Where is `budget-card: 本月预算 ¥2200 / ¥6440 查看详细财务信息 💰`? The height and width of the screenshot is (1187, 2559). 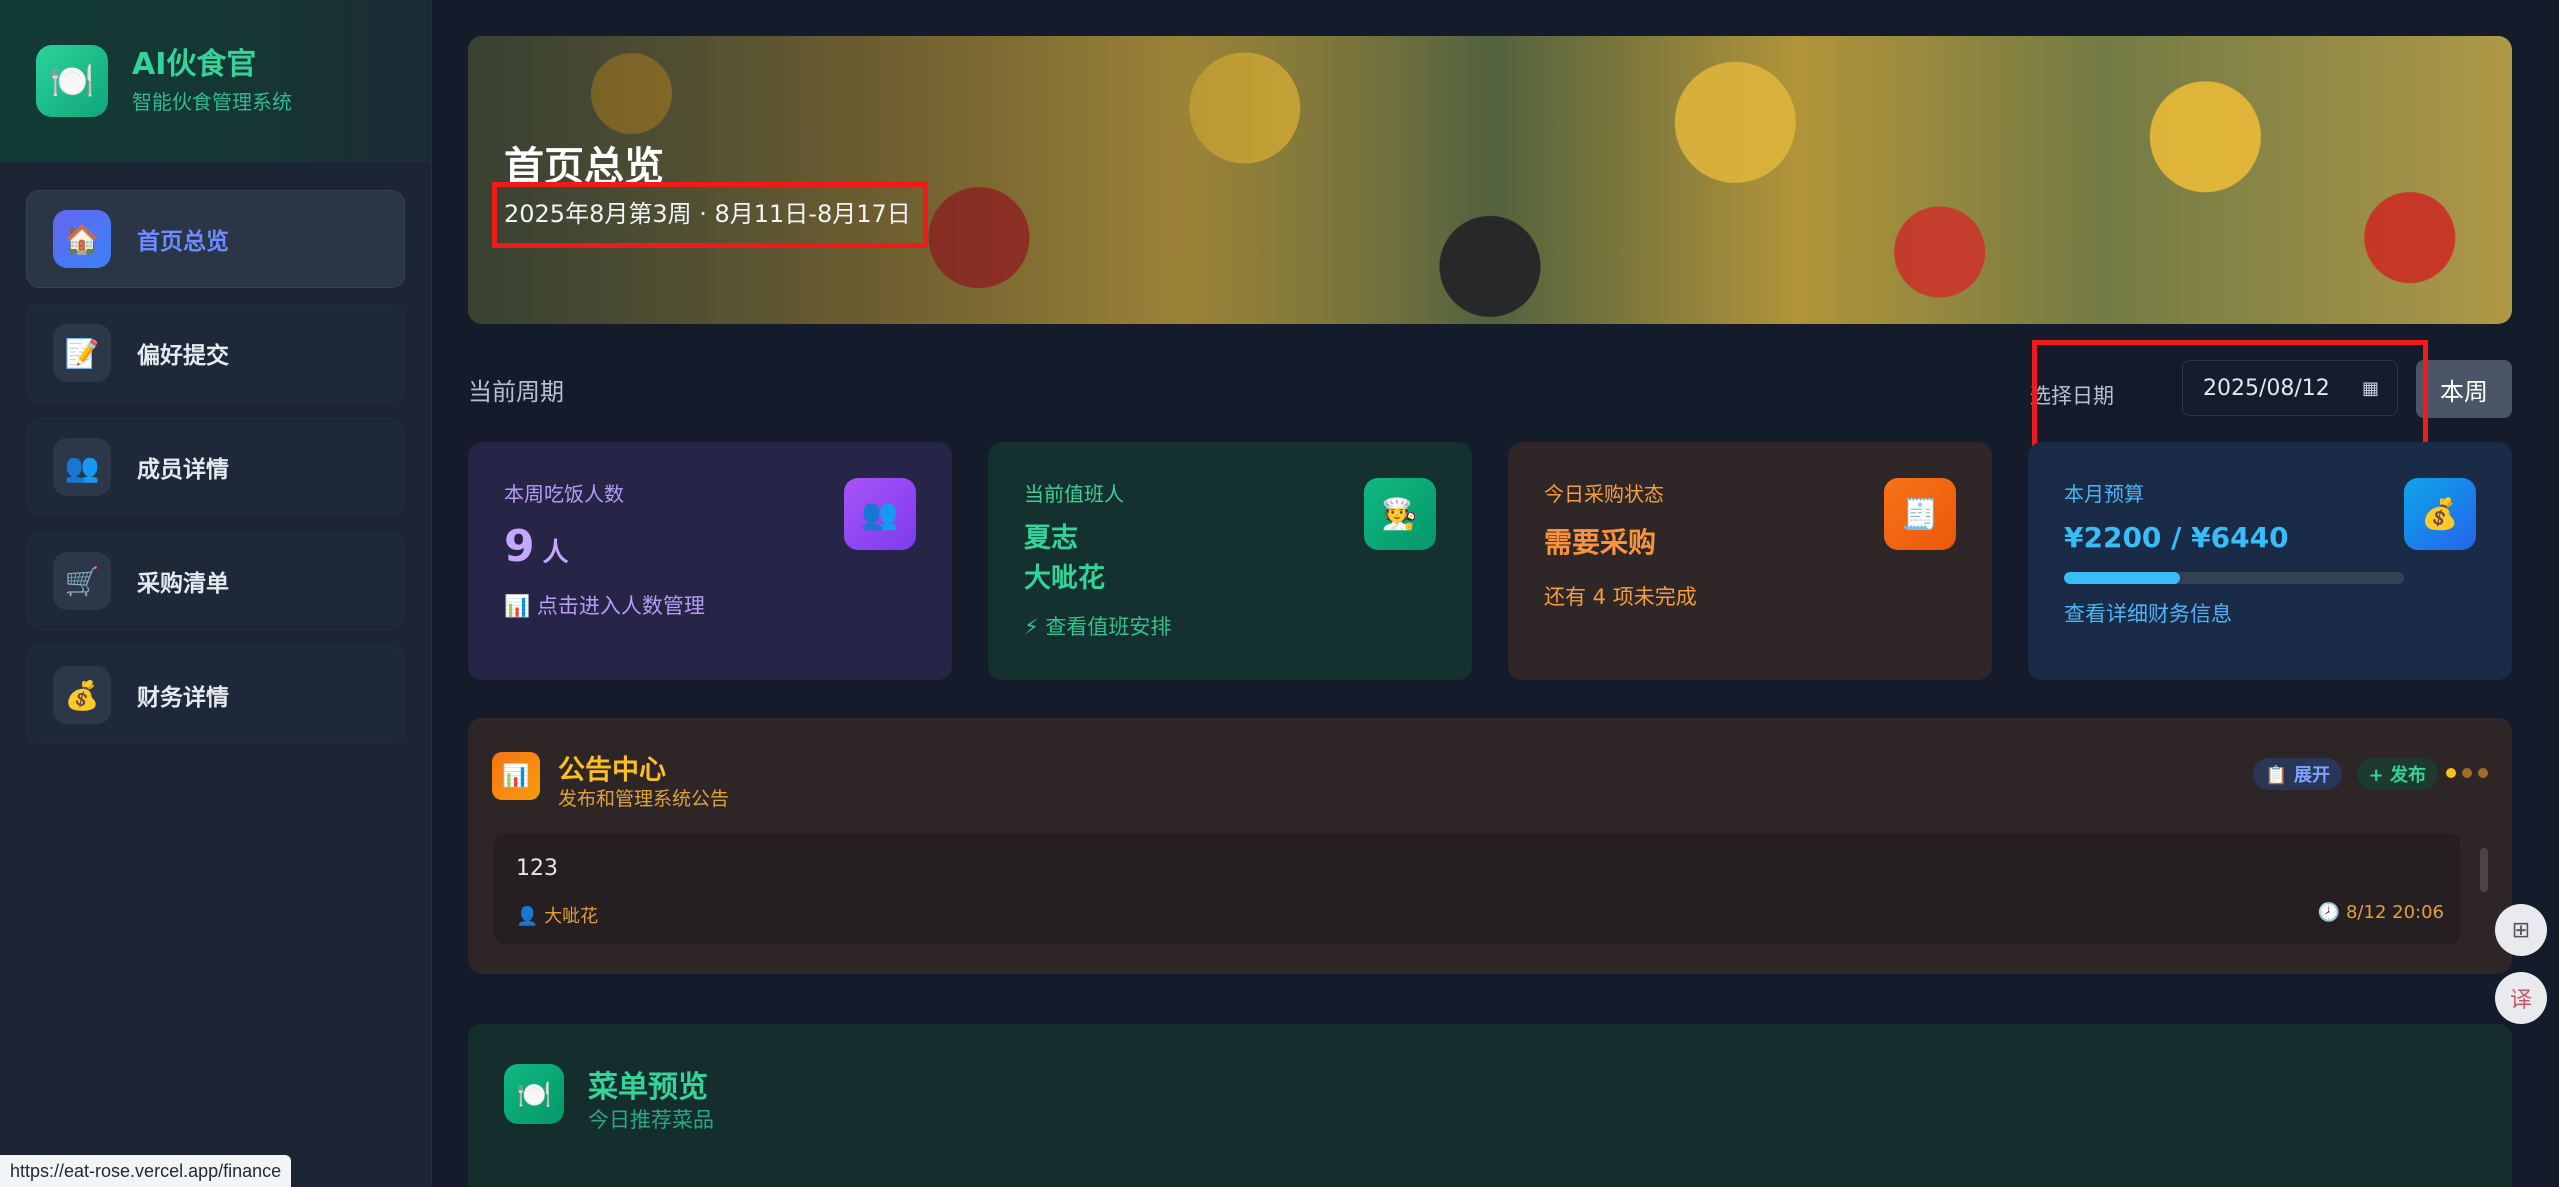 budget-card: 本月预算 ¥2200 / ¥6440 查看详细财务信息 💰 is located at coordinates (2270, 561).